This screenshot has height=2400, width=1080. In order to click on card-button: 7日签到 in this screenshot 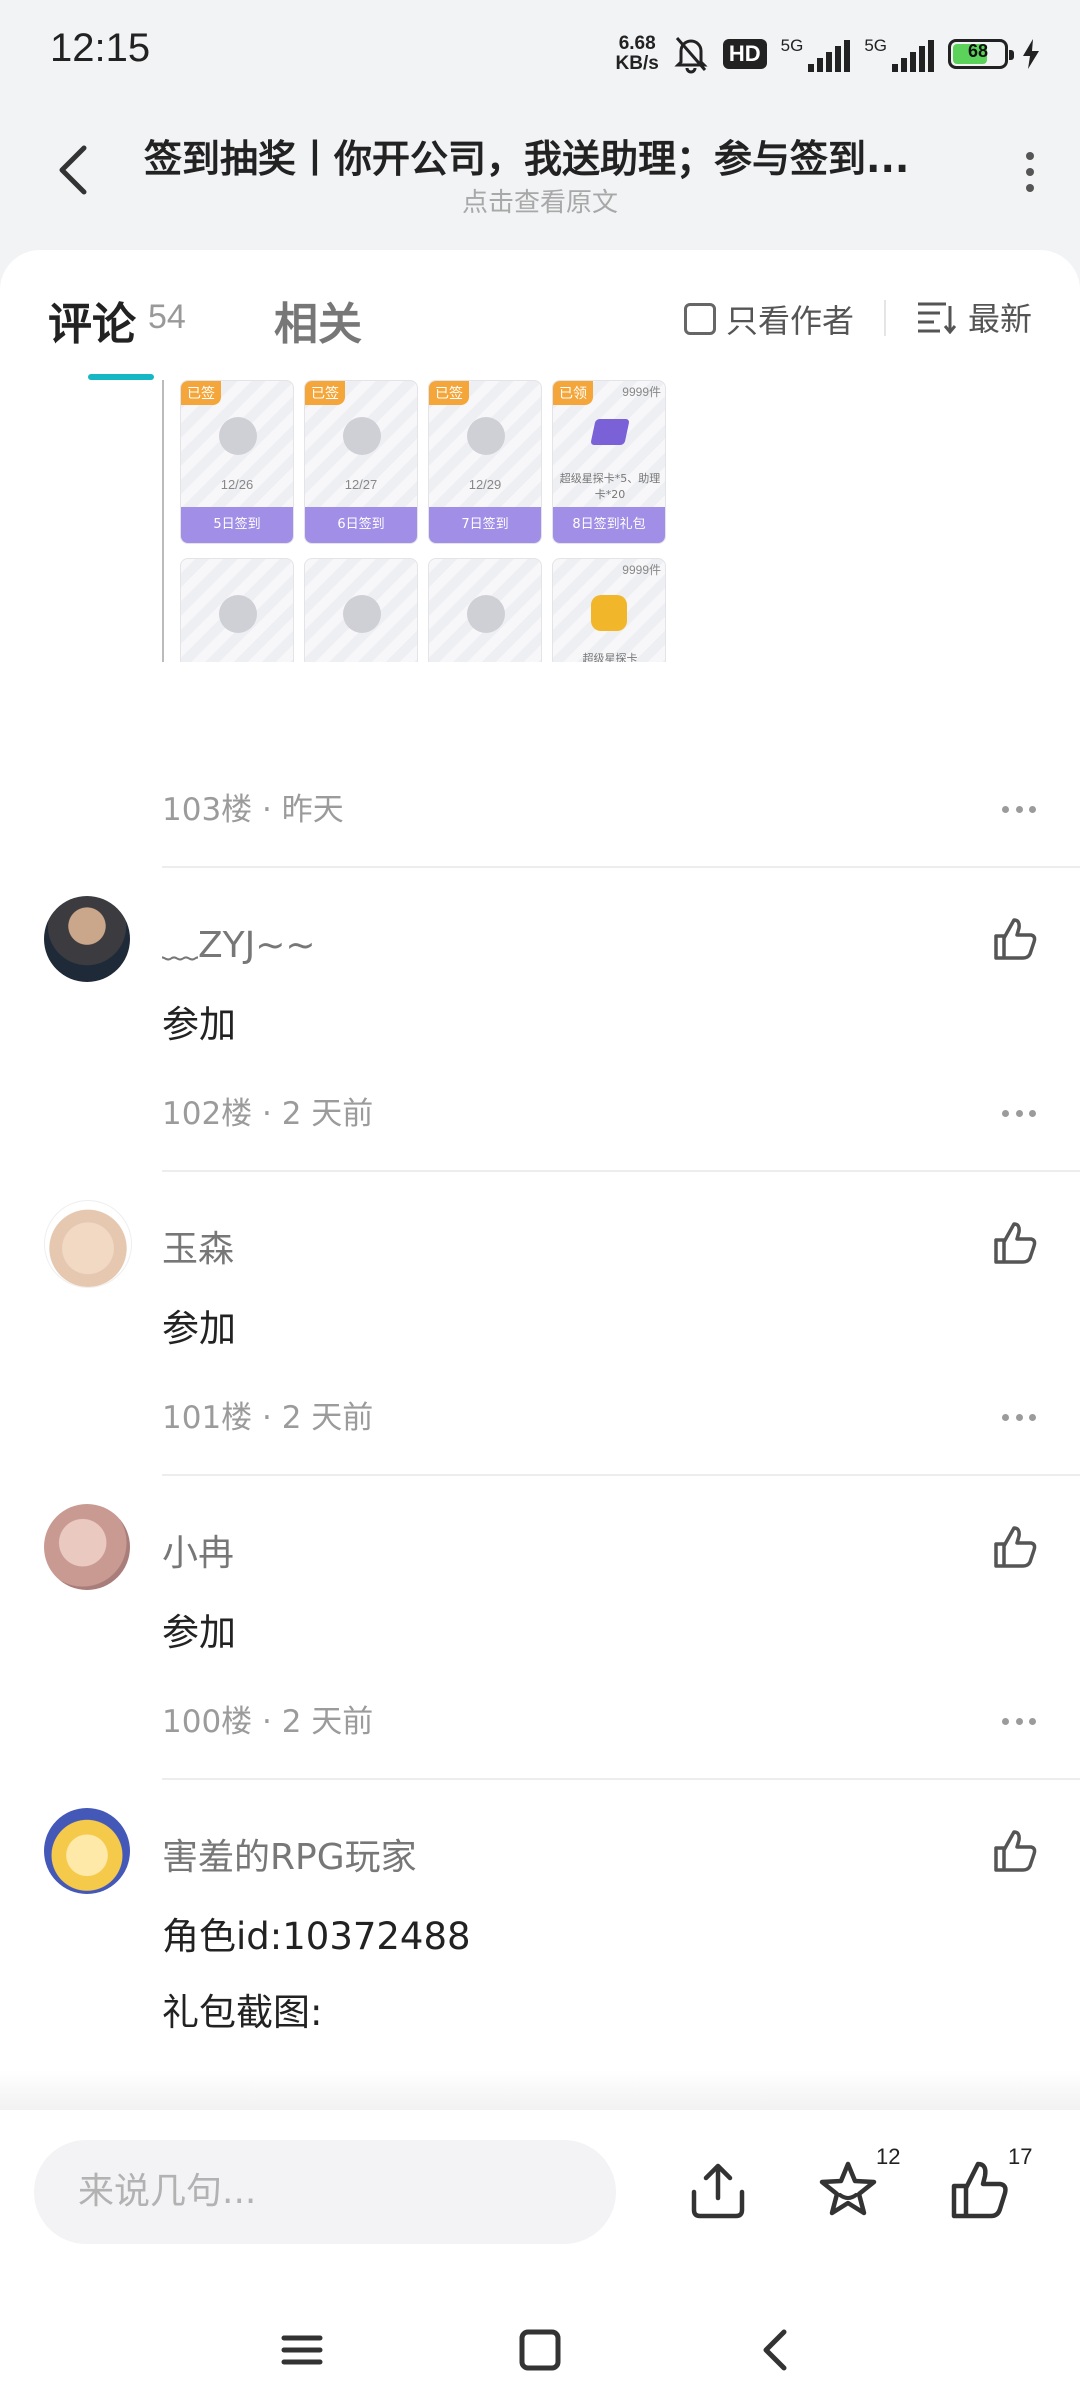, I will do `click(485, 525)`.